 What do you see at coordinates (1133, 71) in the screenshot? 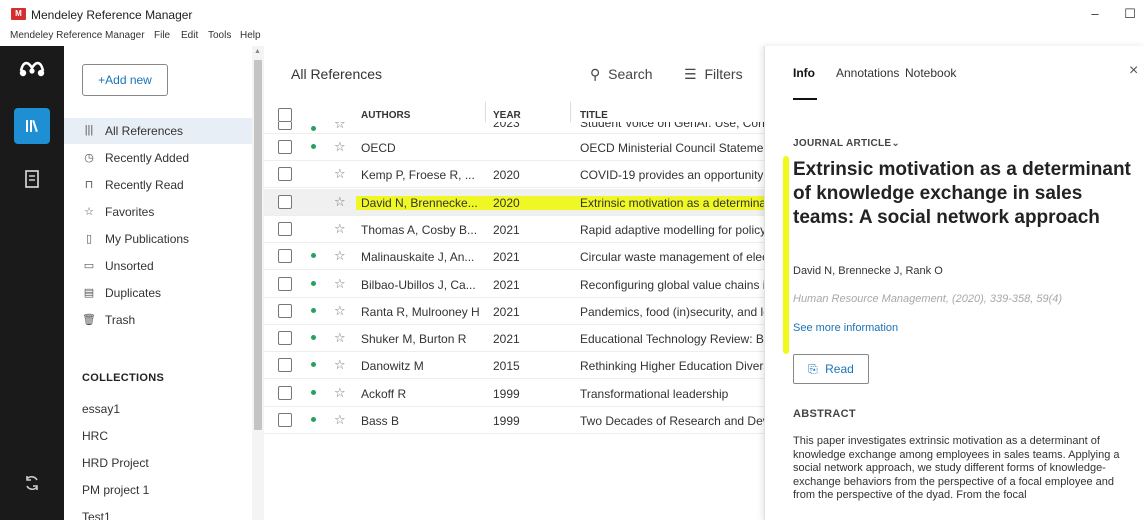
I see `close-icon: ×` at bounding box center [1133, 71].